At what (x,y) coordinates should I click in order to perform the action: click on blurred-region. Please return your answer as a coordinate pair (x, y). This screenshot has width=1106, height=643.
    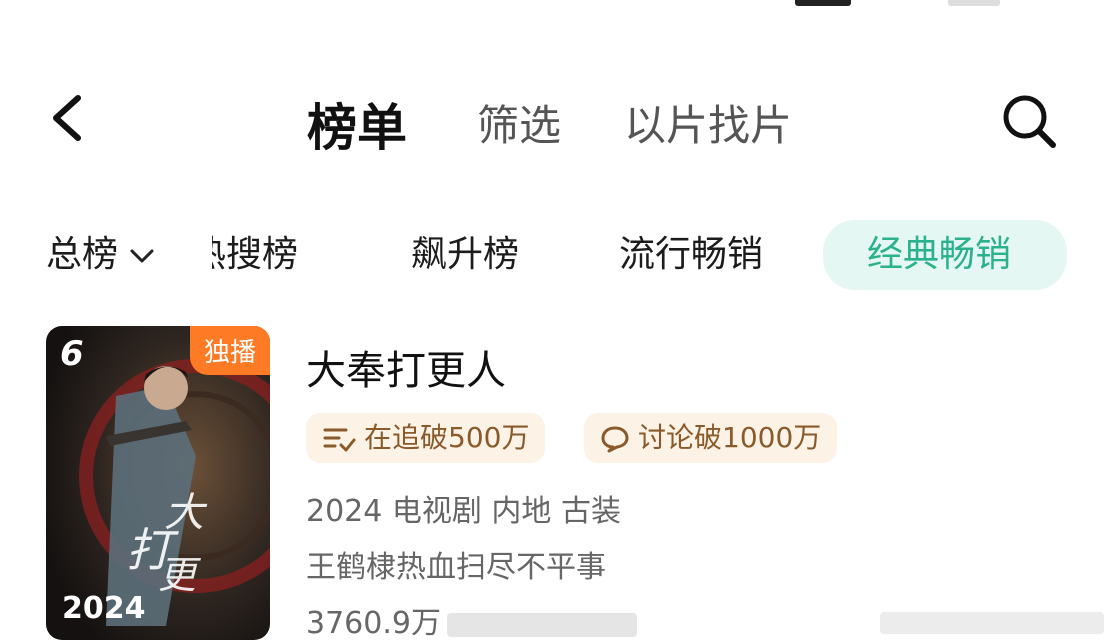
    Looking at the image, I should click on (992, 623).